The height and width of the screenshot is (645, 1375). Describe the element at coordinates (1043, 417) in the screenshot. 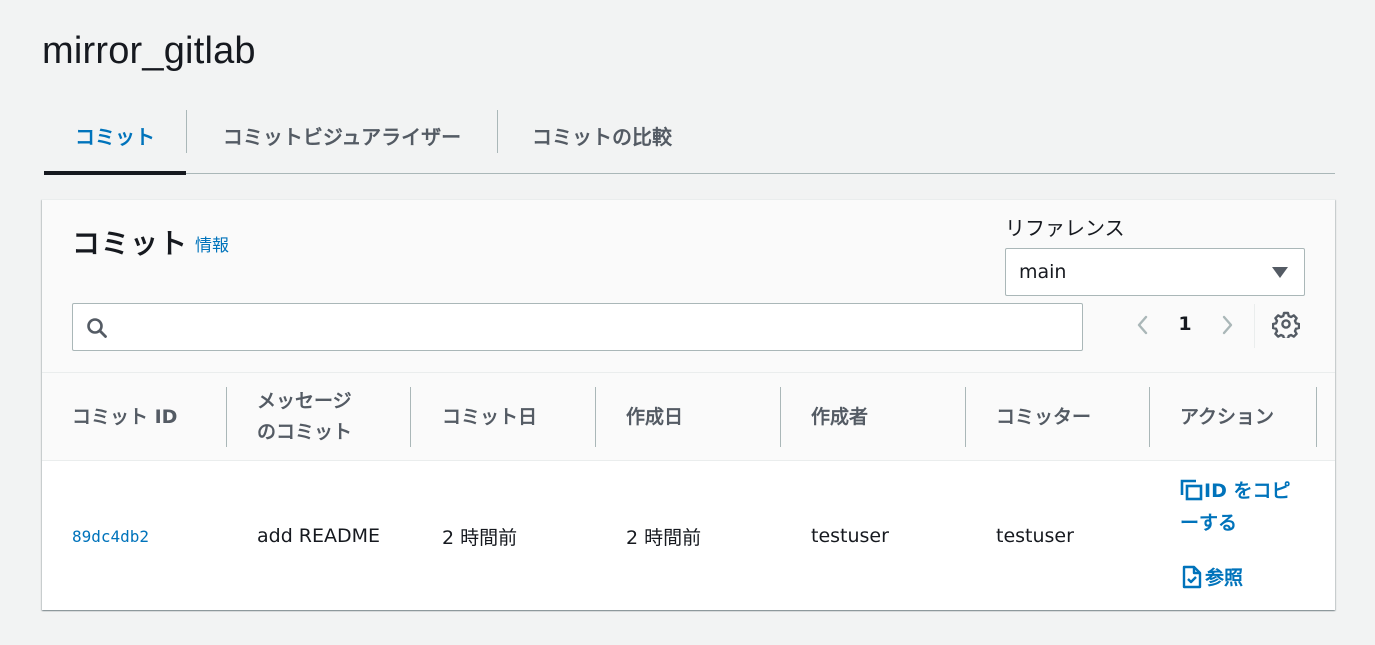

I see `column-header-committer: コミッター` at that location.